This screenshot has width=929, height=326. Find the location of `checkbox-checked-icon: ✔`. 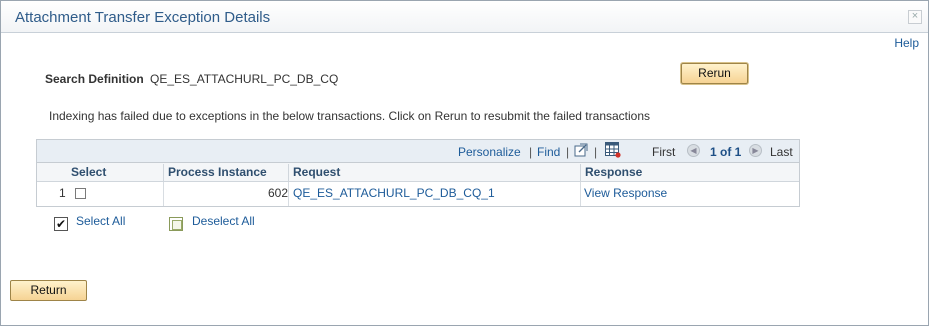

checkbox-checked-icon: ✔ is located at coordinates (61, 224).